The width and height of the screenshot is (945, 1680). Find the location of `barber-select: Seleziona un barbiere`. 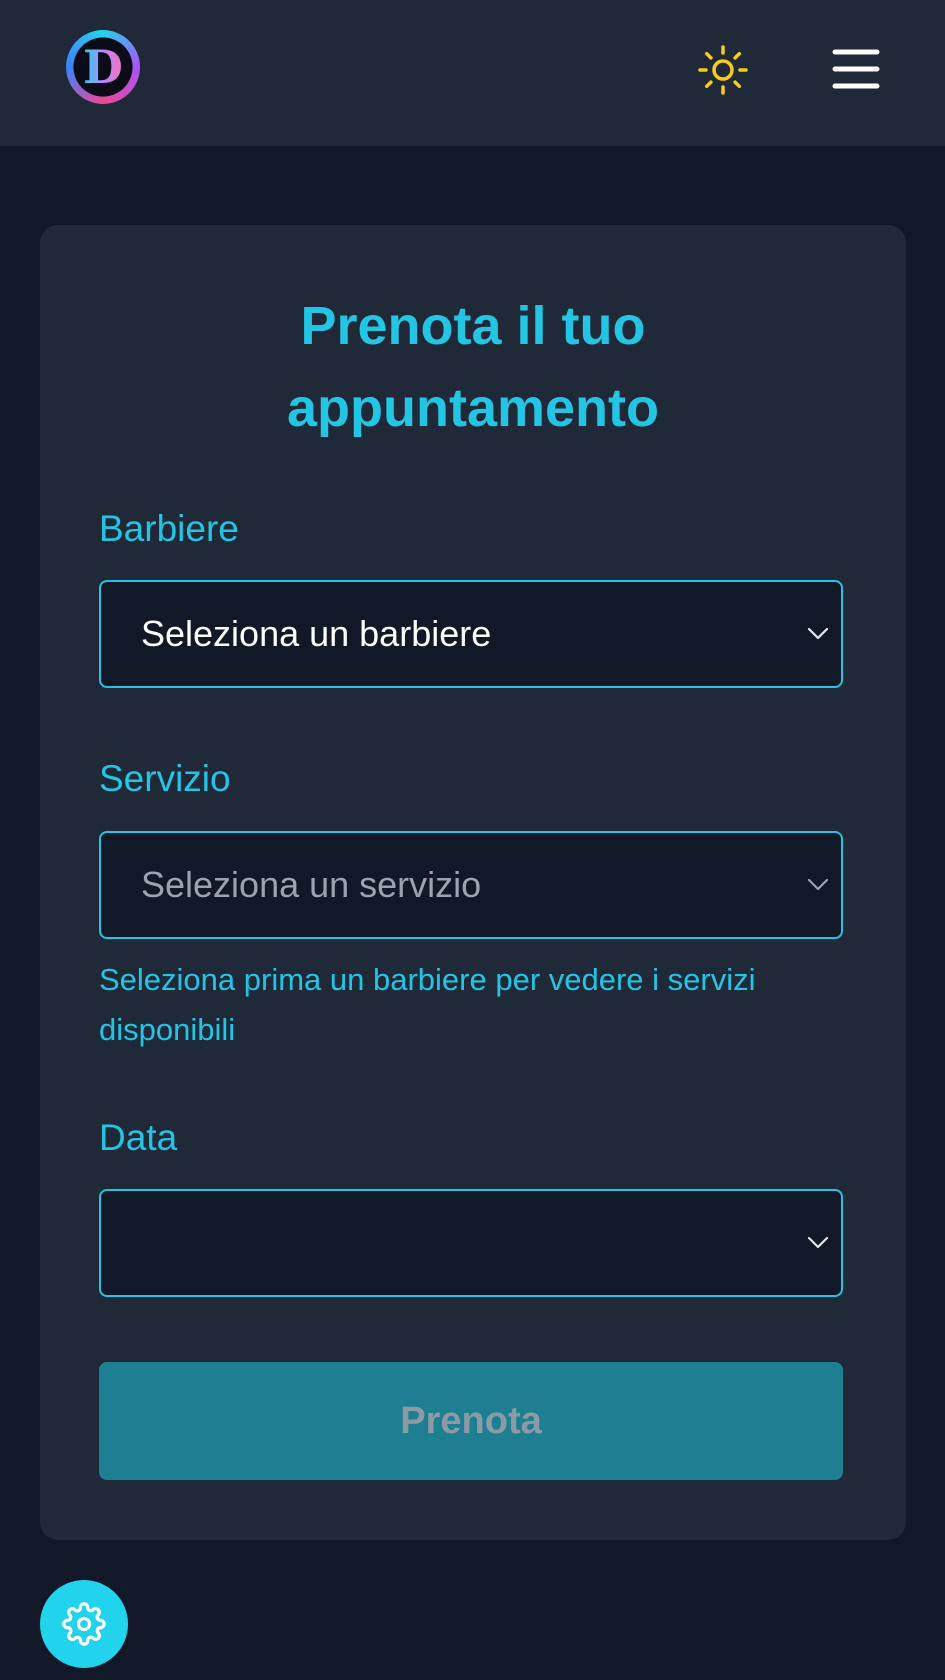

barber-select: Seleziona un barbiere is located at coordinates (471, 634).